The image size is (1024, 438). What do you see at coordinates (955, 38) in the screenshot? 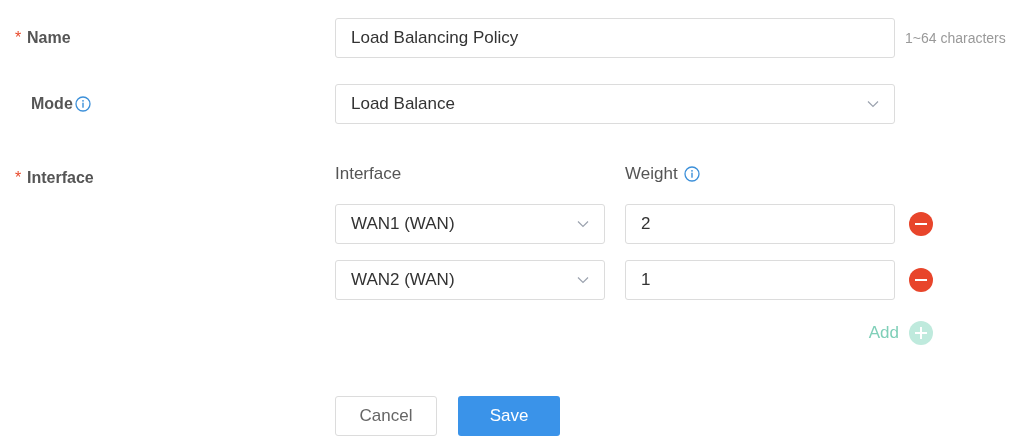
I see `hint-text: 1~64 characters` at bounding box center [955, 38].